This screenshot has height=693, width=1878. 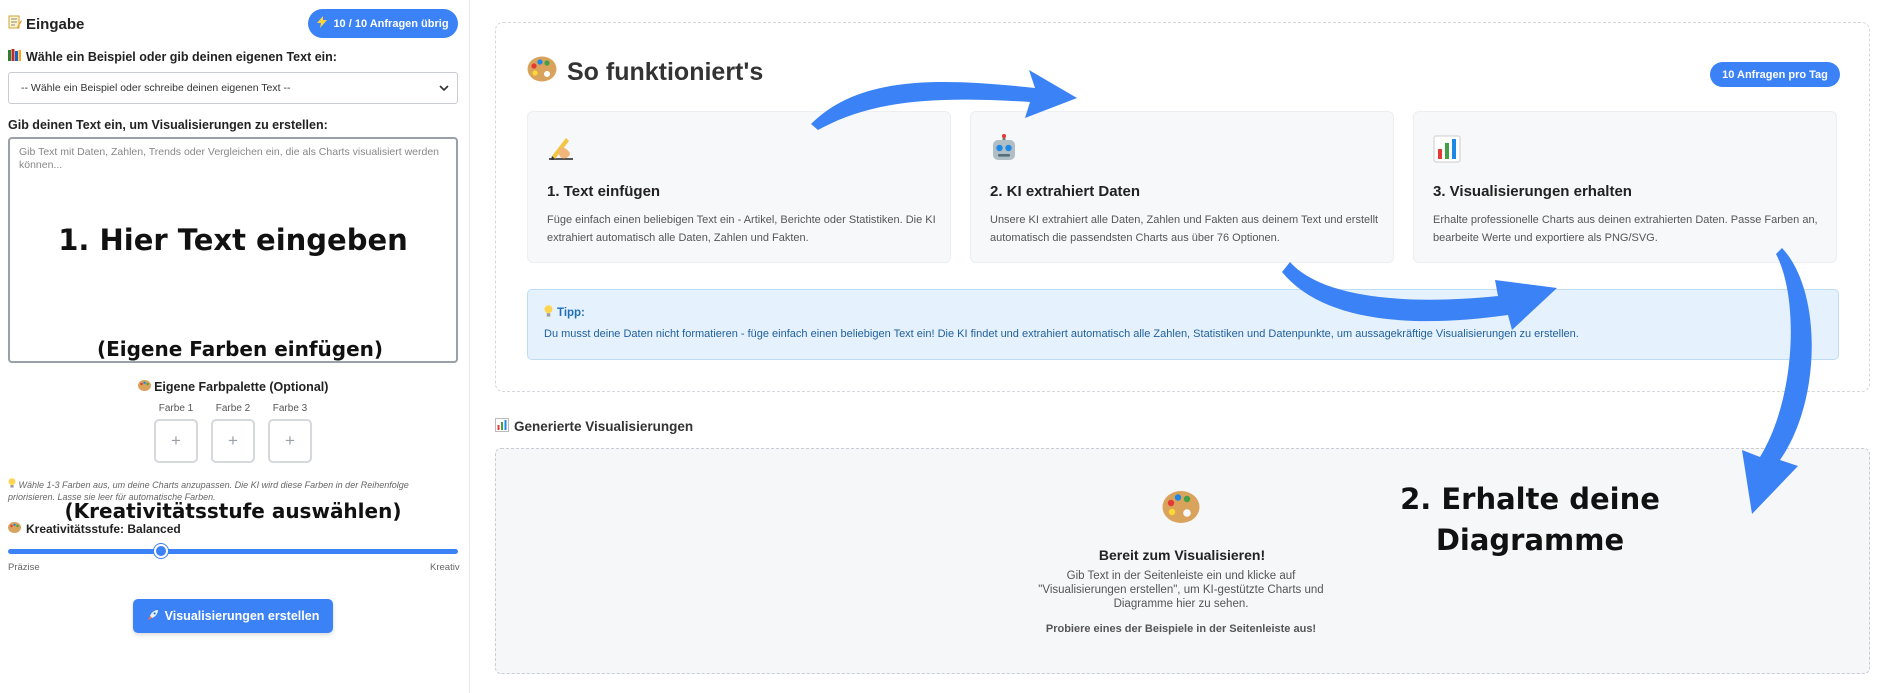 What do you see at coordinates (665, 72) in the screenshot?
I see `how-it-works-title-text: So funktioniert's` at bounding box center [665, 72].